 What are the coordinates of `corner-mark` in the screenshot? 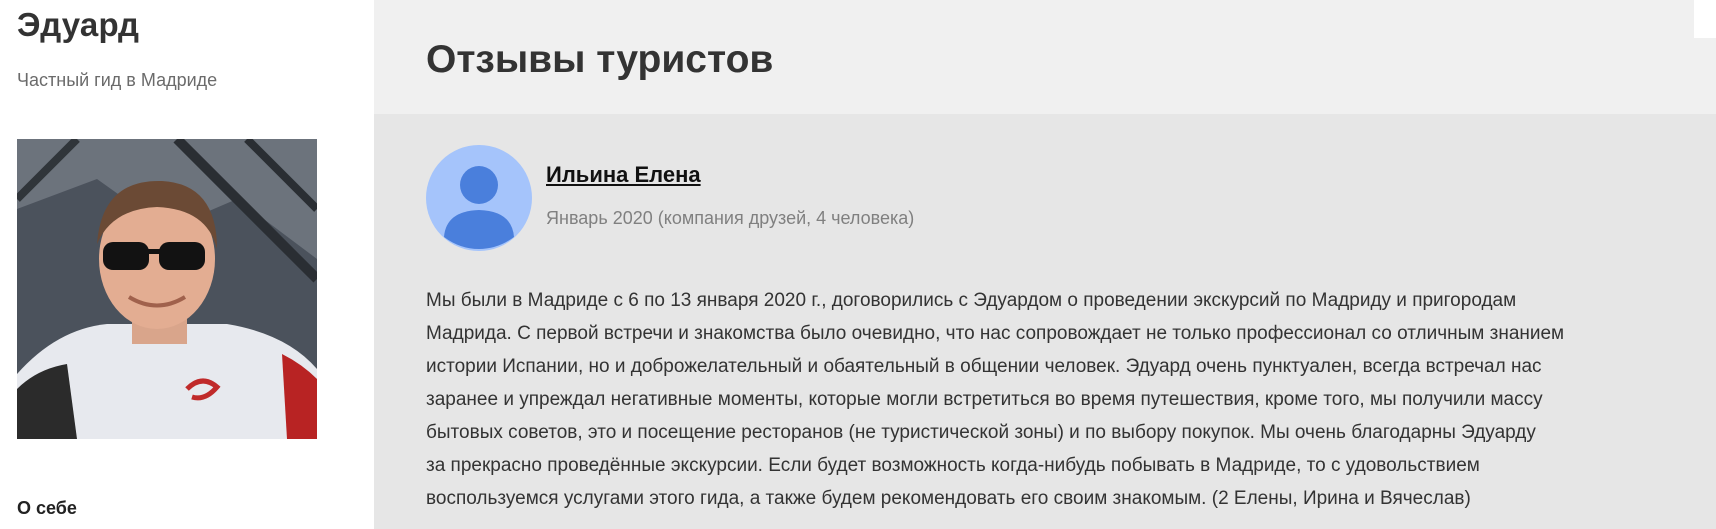 It's located at (1705, 19).